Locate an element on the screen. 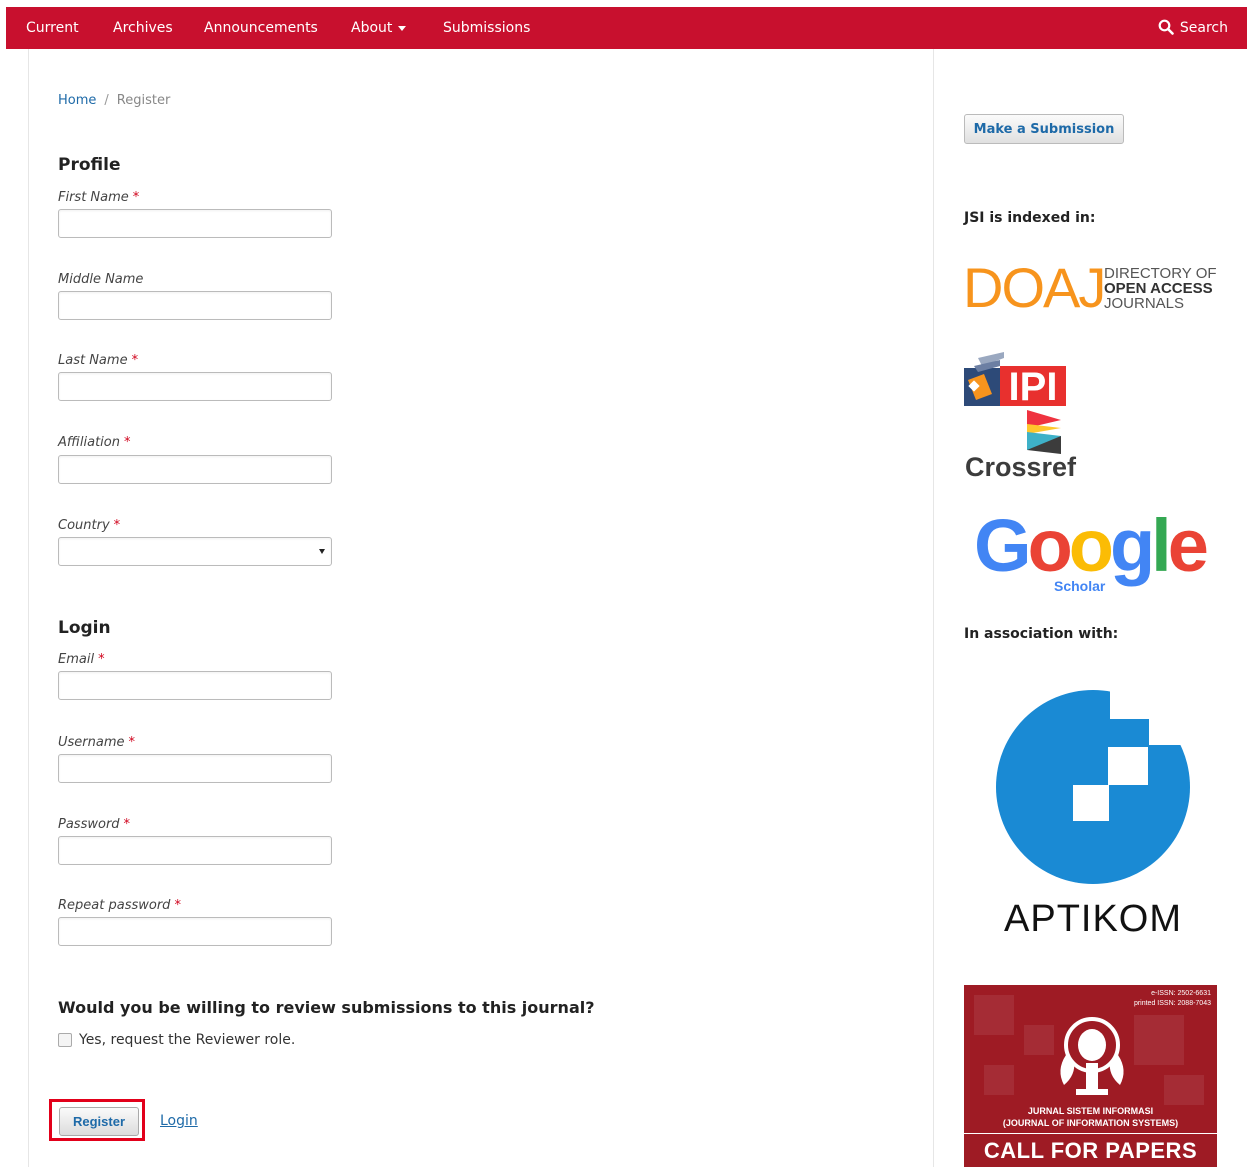  doaj-wordmark: DOAJ is located at coordinates (1034, 287).